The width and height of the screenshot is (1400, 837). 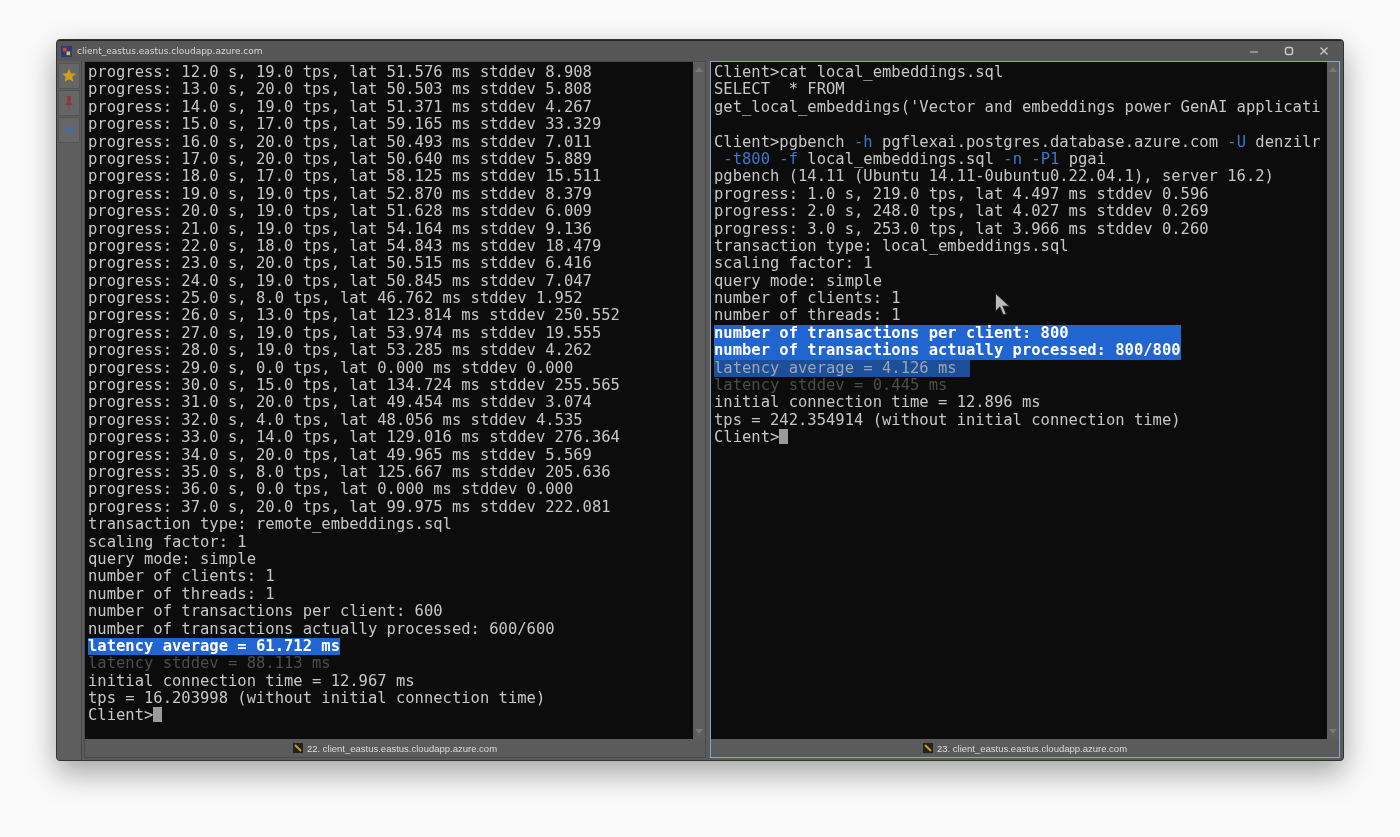 What do you see at coordinates (831, 386) in the screenshot?
I see `terminal-line: latency stddev = 0.445 ms` at bounding box center [831, 386].